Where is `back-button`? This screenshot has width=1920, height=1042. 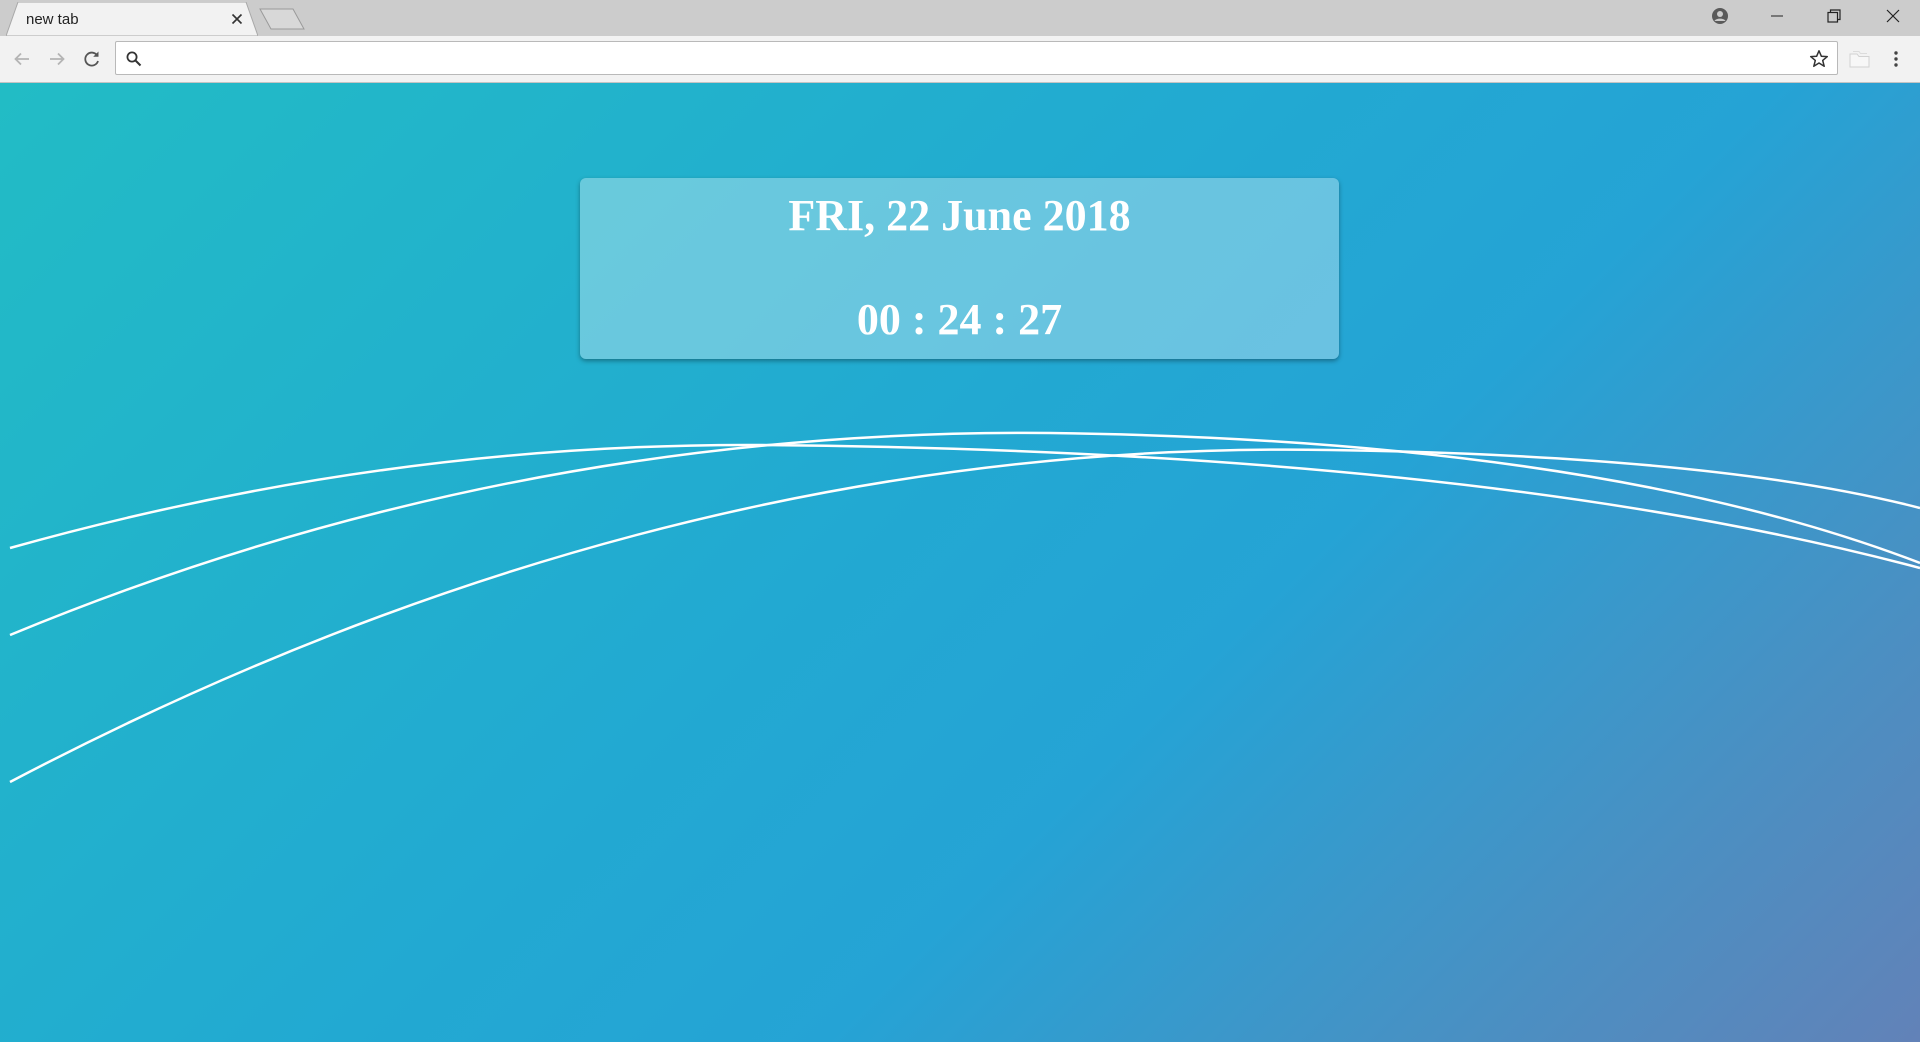
back-button is located at coordinates (22, 59).